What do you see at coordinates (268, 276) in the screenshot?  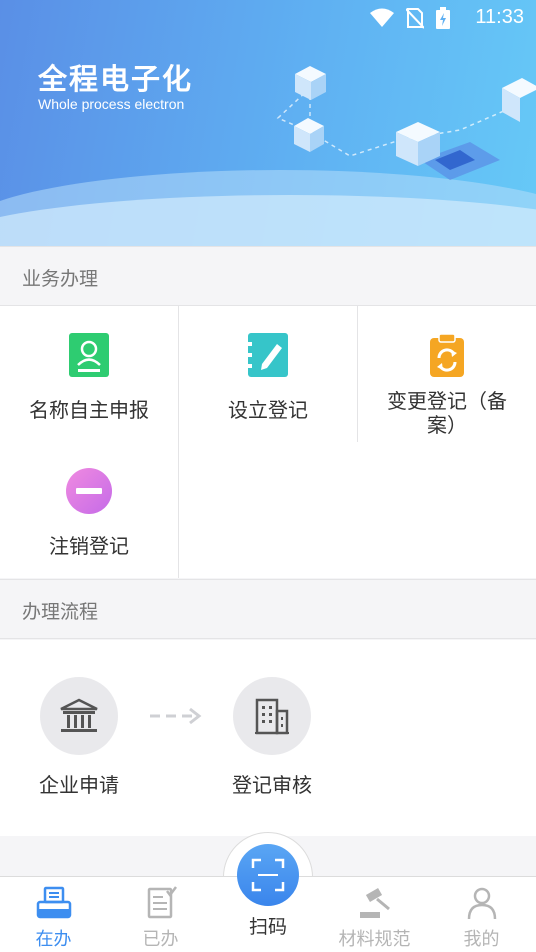 I see `business-section-header: 业务办理` at bounding box center [268, 276].